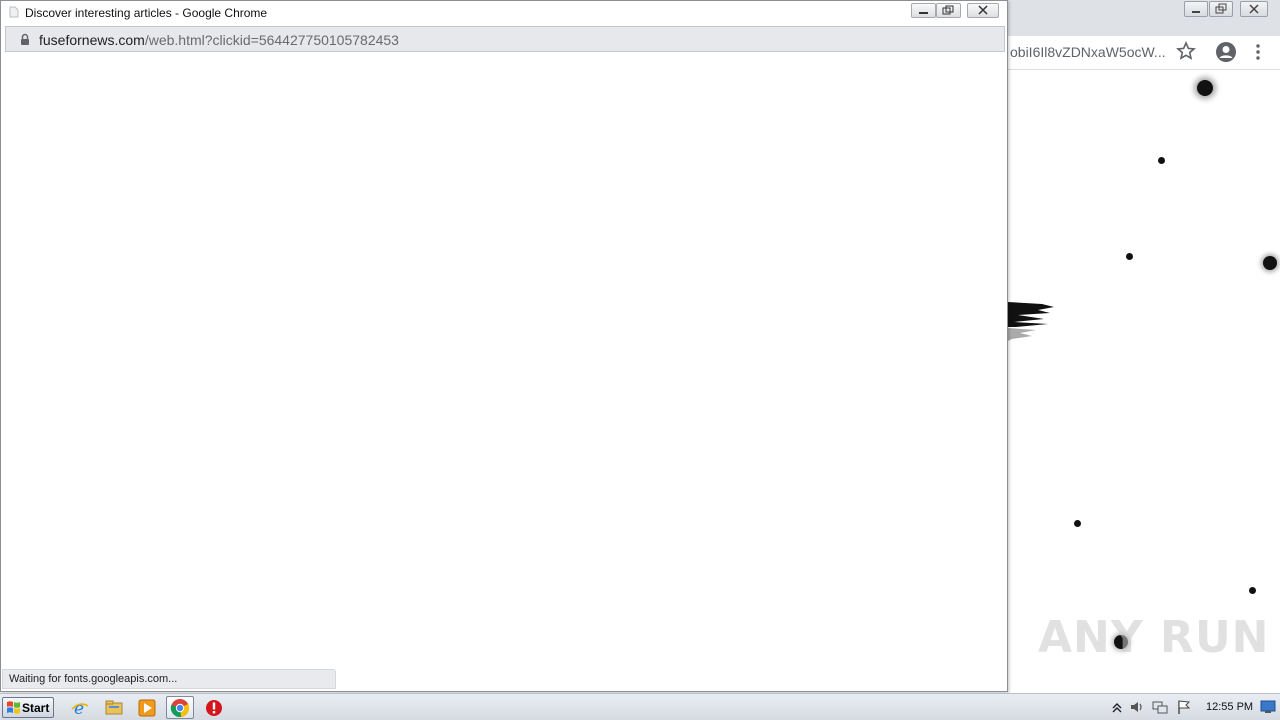 This screenshot has width=1280, height=720. I want to click on watermark: ANY RUN, so click(1154, 637).